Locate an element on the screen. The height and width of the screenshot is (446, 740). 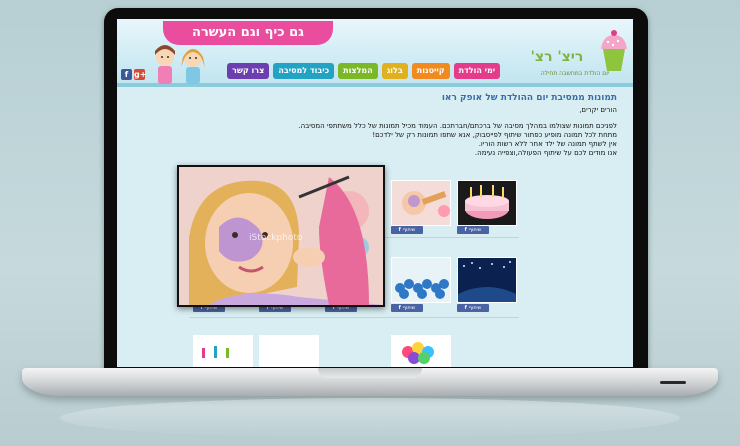
row-divider is located at coordinates (354, 317).